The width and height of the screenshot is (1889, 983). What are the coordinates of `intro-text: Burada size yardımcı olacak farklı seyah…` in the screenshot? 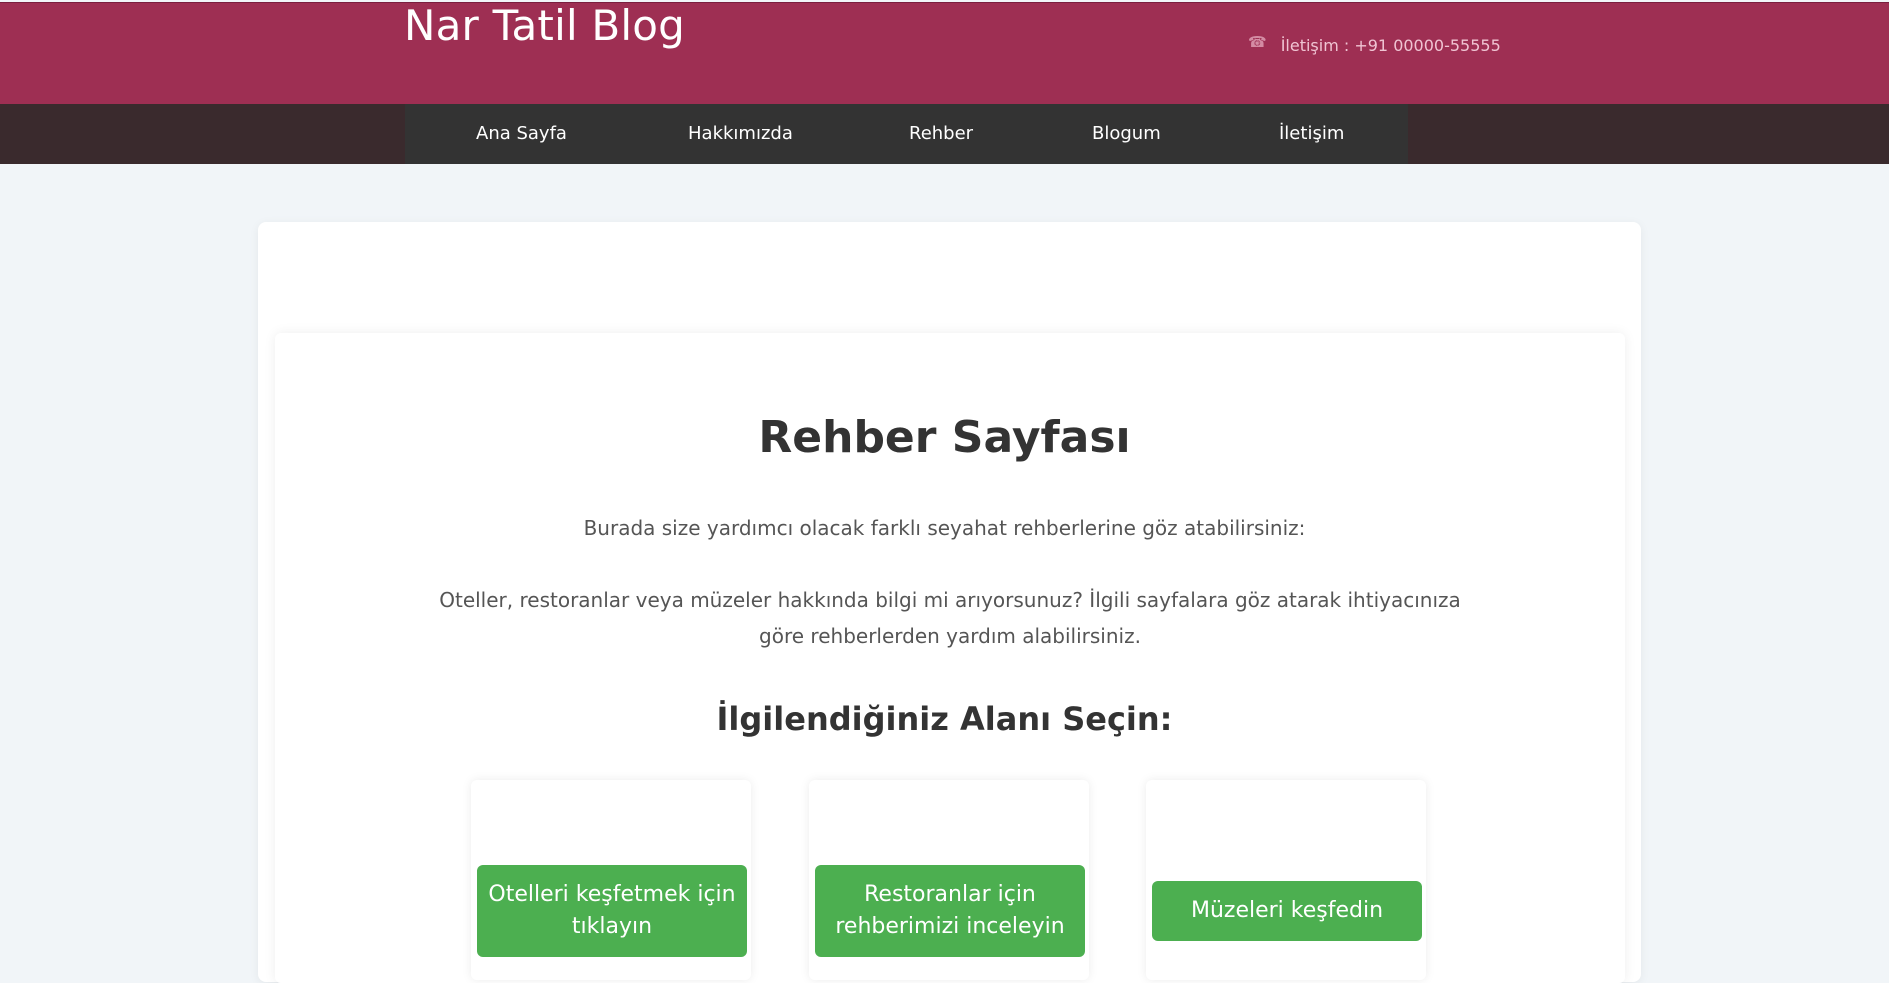 It's located at (944, 528).